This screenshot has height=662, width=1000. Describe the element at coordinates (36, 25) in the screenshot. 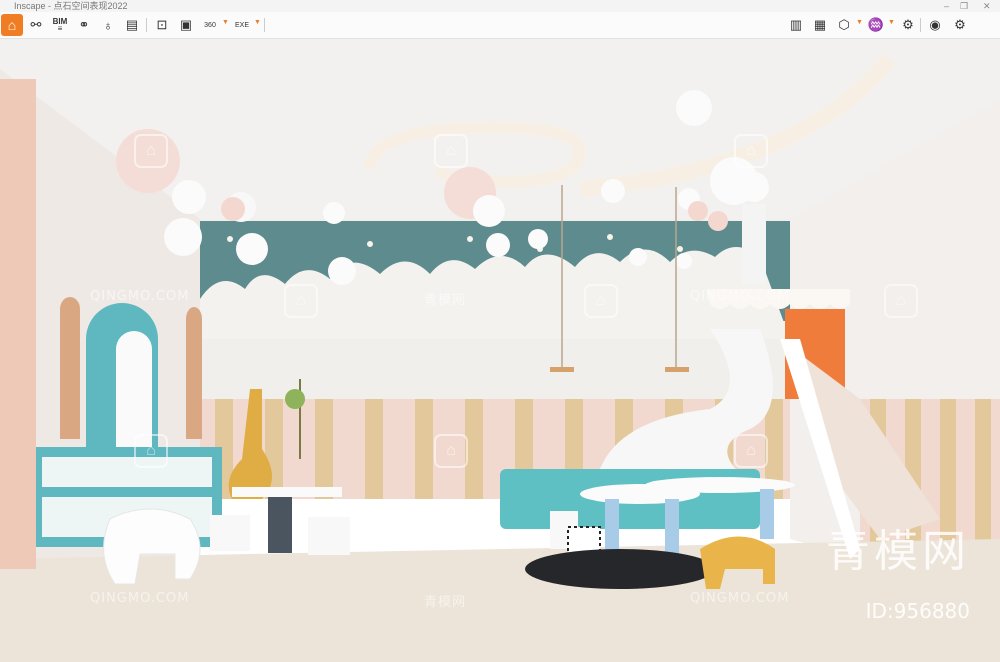

I see `nodes-icon: ⚯` at that location.